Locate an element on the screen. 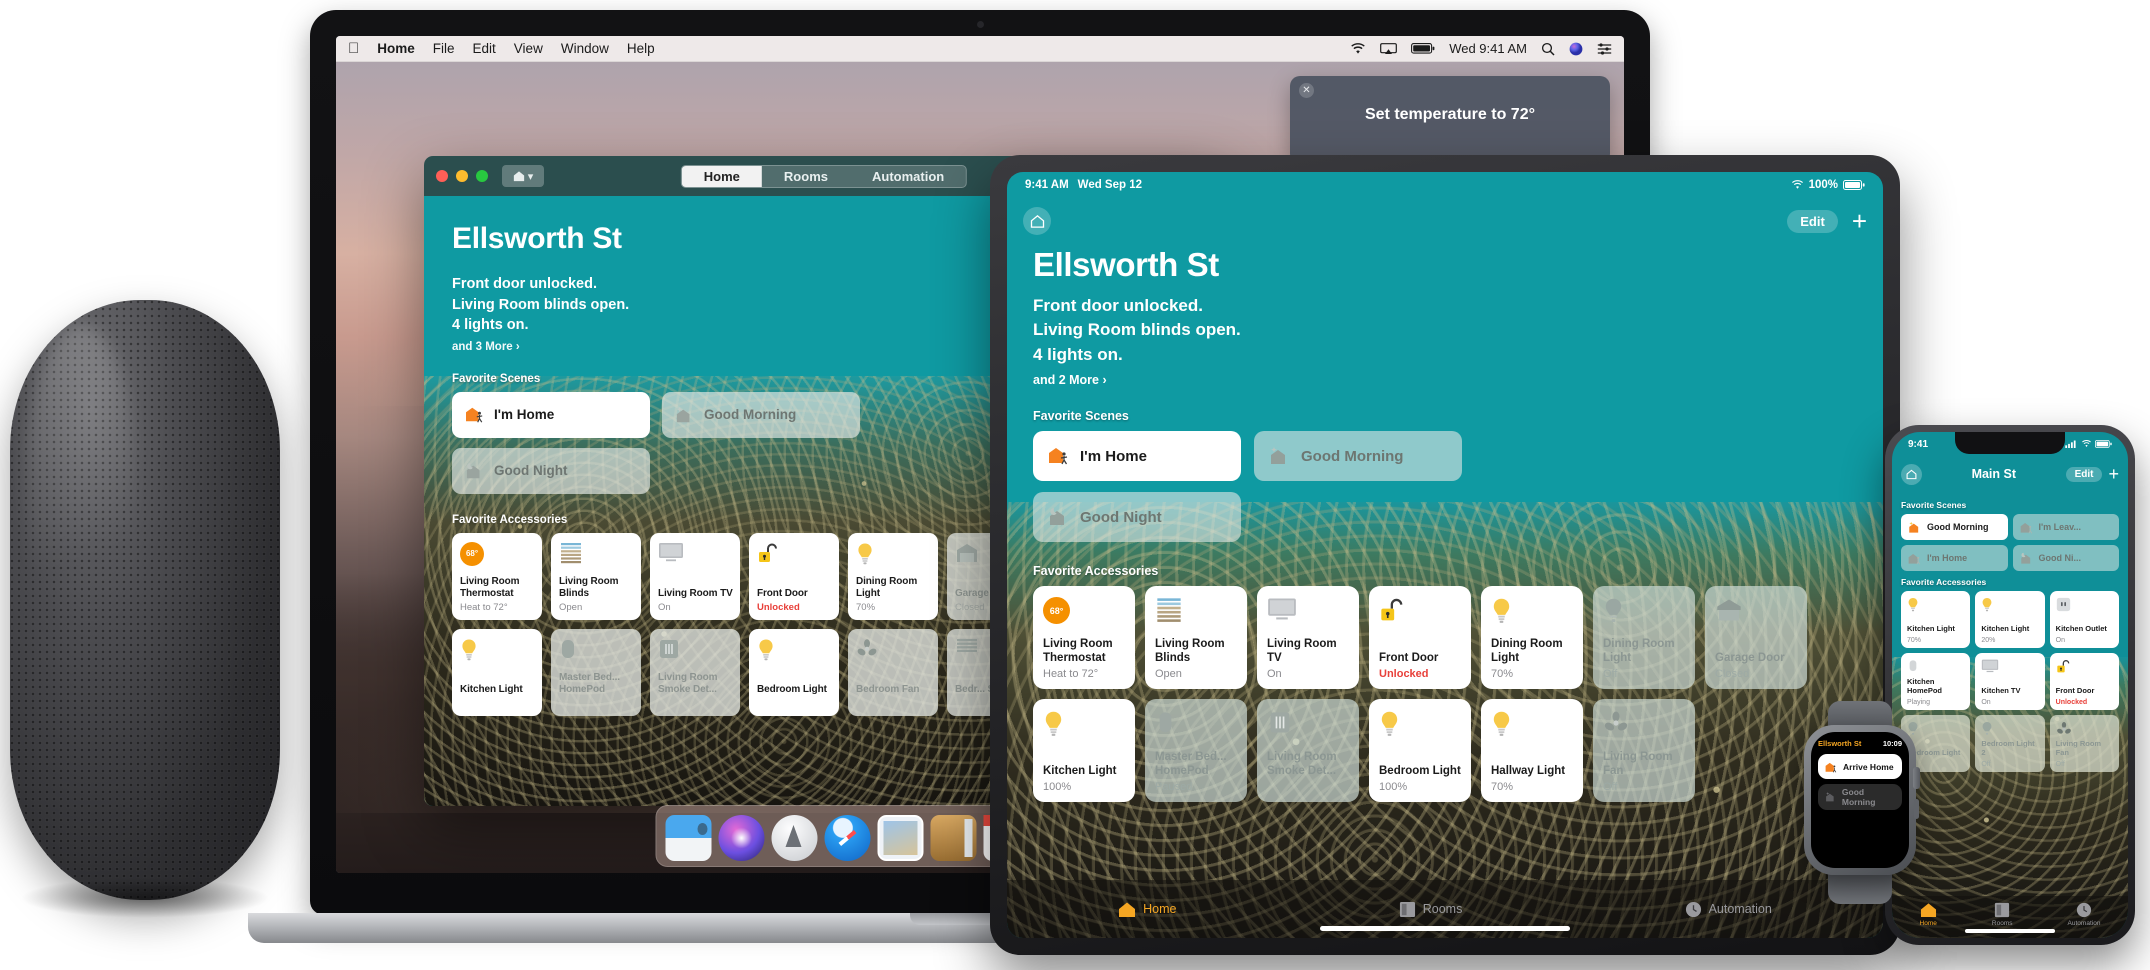 The image size is (2150, 970). accessory-tile: Bedroom Light 100% is located at coordinates (1420, 751).